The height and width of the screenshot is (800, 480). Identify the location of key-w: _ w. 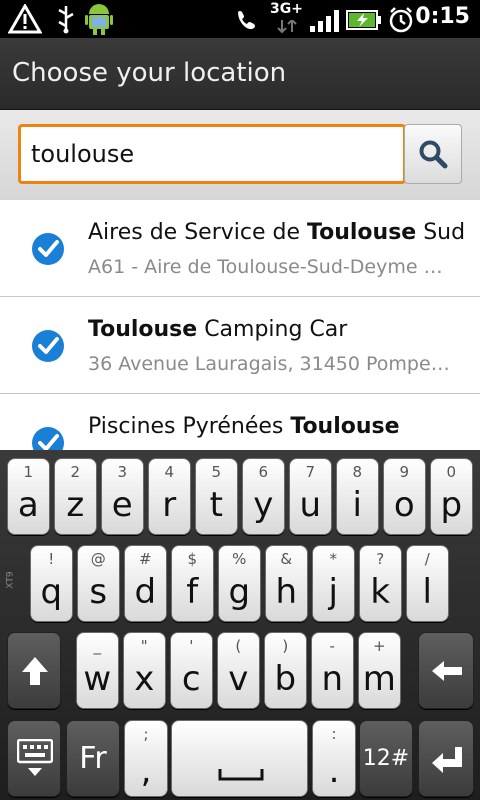
(97, 670).